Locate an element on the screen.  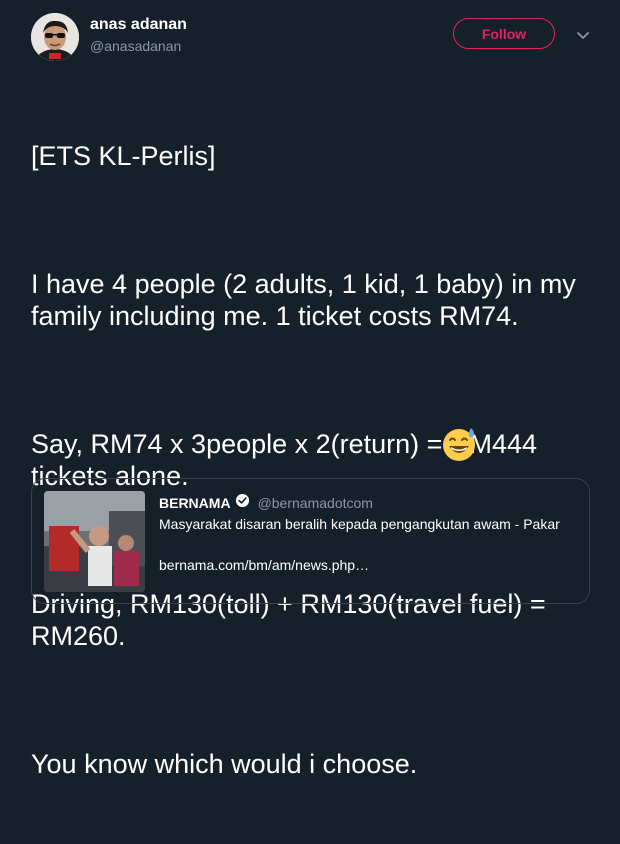
follow-button: Follow is located at coordinates (504, 33).